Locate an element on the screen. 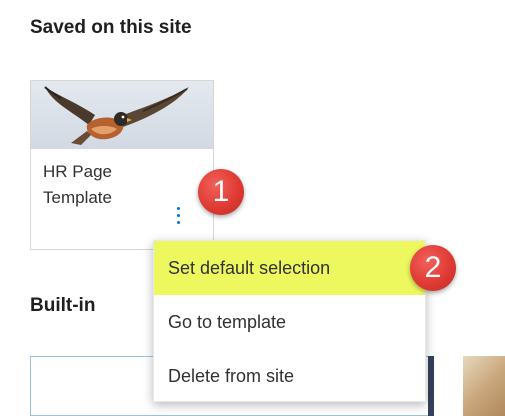 Image resolution: width=505 pixels, height=416 pixels. template-thumbnail is located at coordinates (122, 115).